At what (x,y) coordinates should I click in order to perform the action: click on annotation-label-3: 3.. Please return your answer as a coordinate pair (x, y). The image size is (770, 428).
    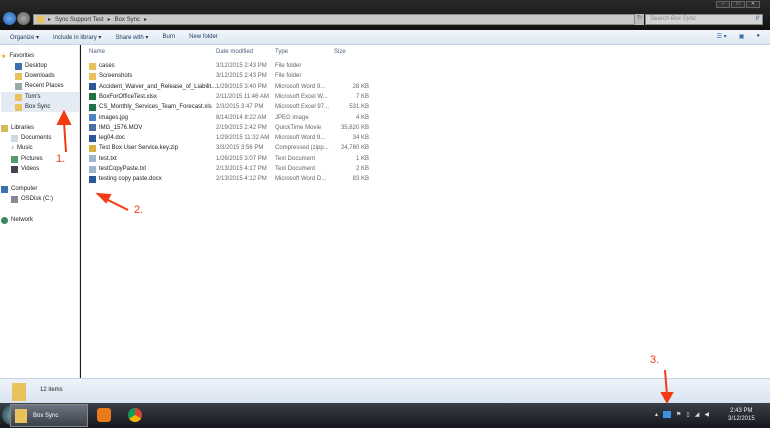
    Looking at the image, I should click on (655, 360).